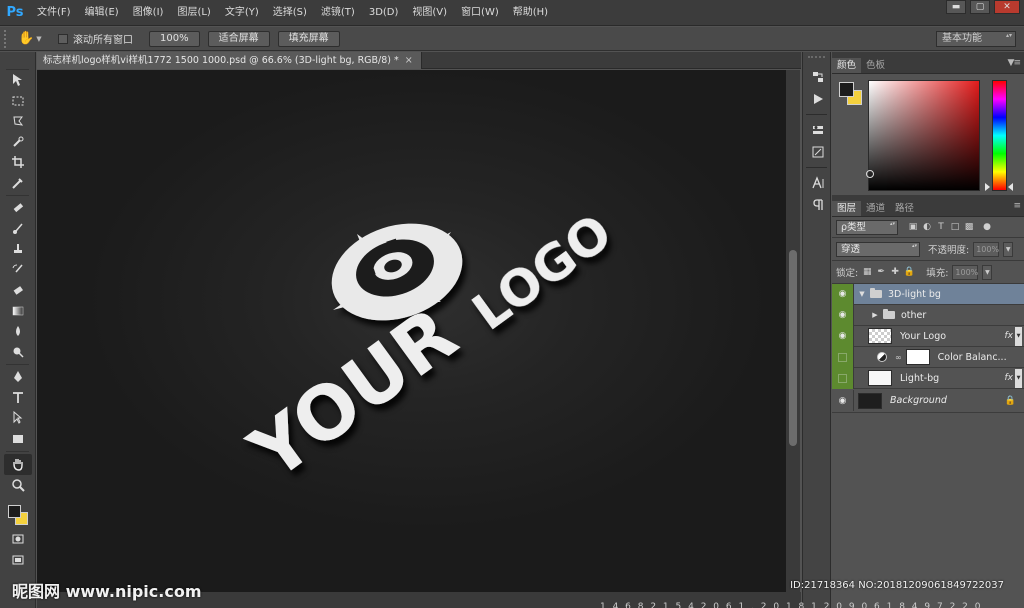 This screenshot has width=1024, height=608. What do you see at coordinates (174, 38) in the screenshot?
I see `zoom-100-button: 100%` at bounding box center [174, 38].